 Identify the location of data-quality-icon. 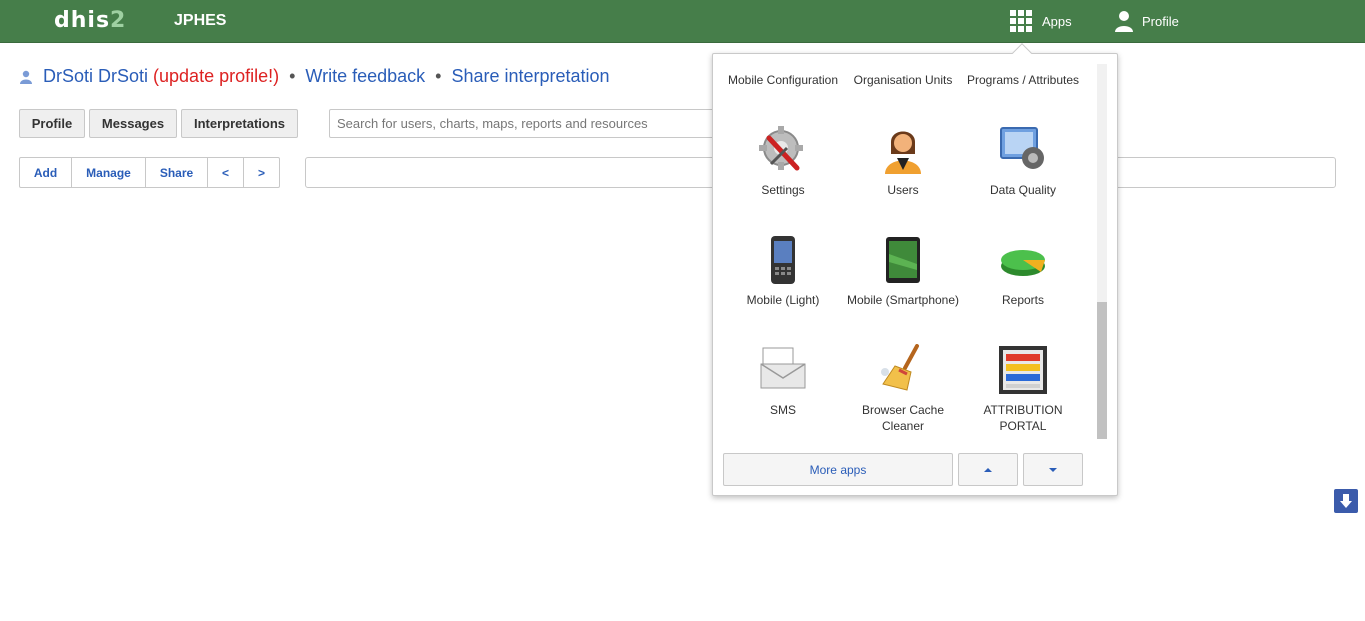
(1022, 148).